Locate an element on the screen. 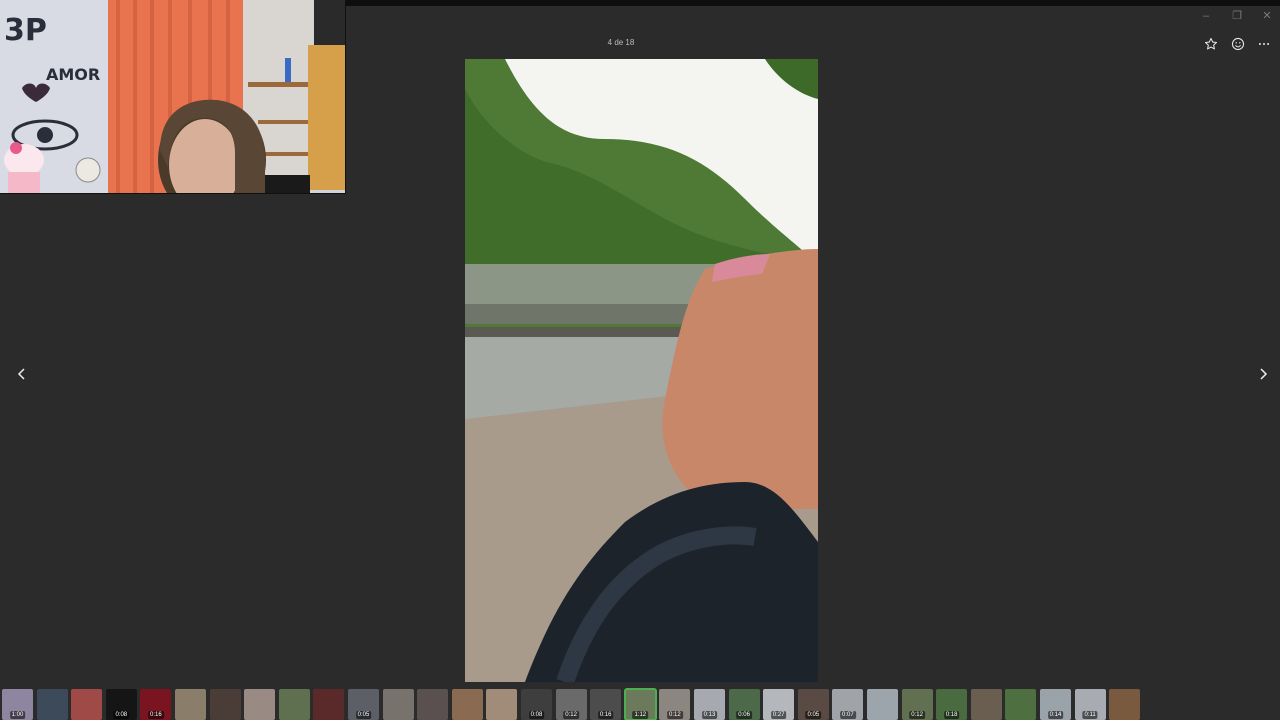 Image resolution: width=1280 pixels, height=720 pixels. filmstrip-thumb: 0:06 is located at coordinates (744, 704).